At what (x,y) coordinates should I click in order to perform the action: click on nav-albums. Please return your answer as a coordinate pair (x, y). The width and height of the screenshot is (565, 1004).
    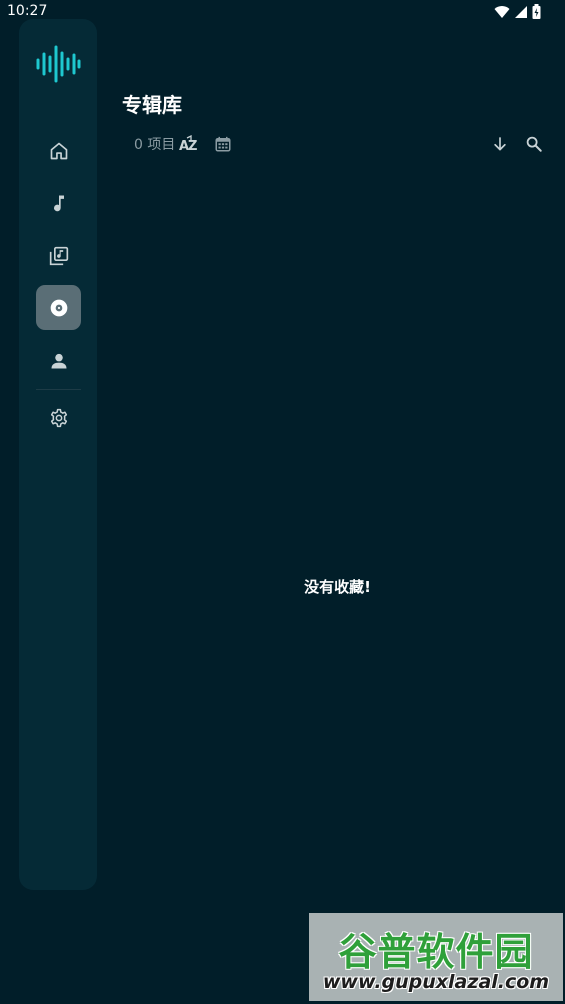
    Looking at the image, I should click on (58, 307).